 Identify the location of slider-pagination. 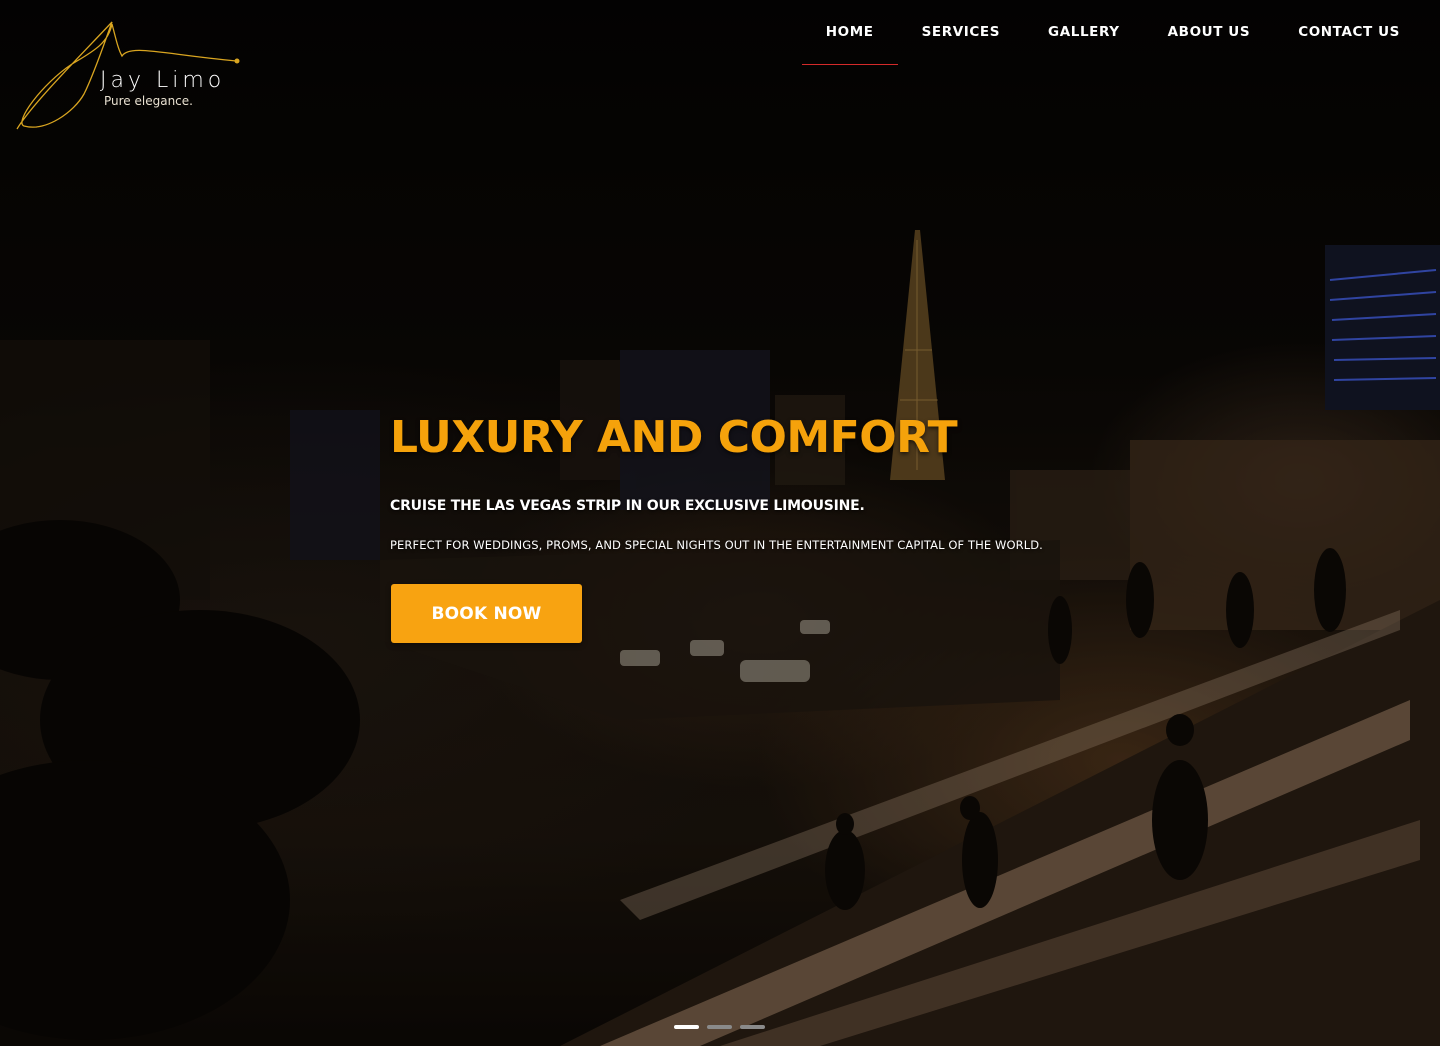
(719, 1027).